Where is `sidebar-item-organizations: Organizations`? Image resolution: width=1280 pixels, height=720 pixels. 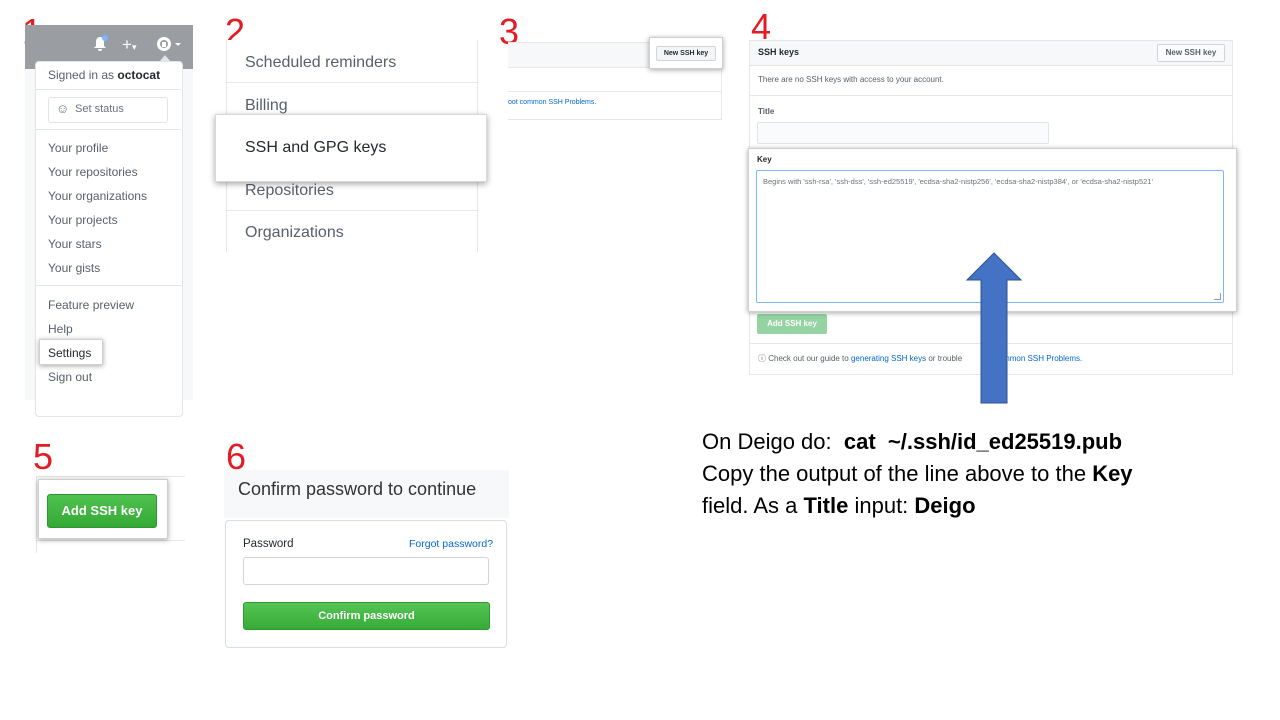 sidebar-item-organizations: Organizations is located at coordinates (294, 233).